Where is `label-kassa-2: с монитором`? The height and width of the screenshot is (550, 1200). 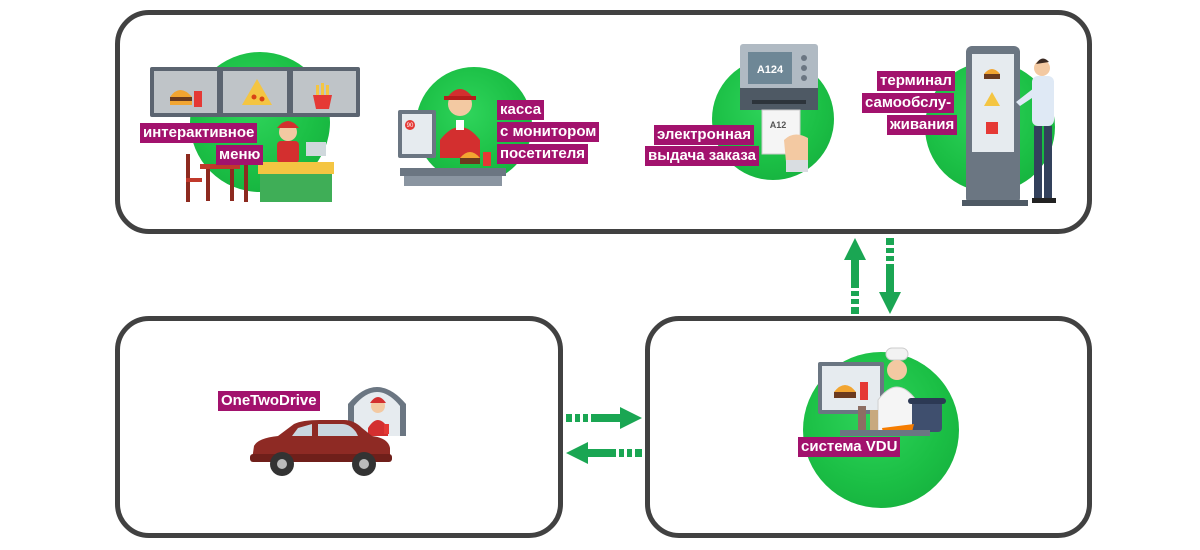
label-kassa-2: с монитором is located at coordinates (548, 132).